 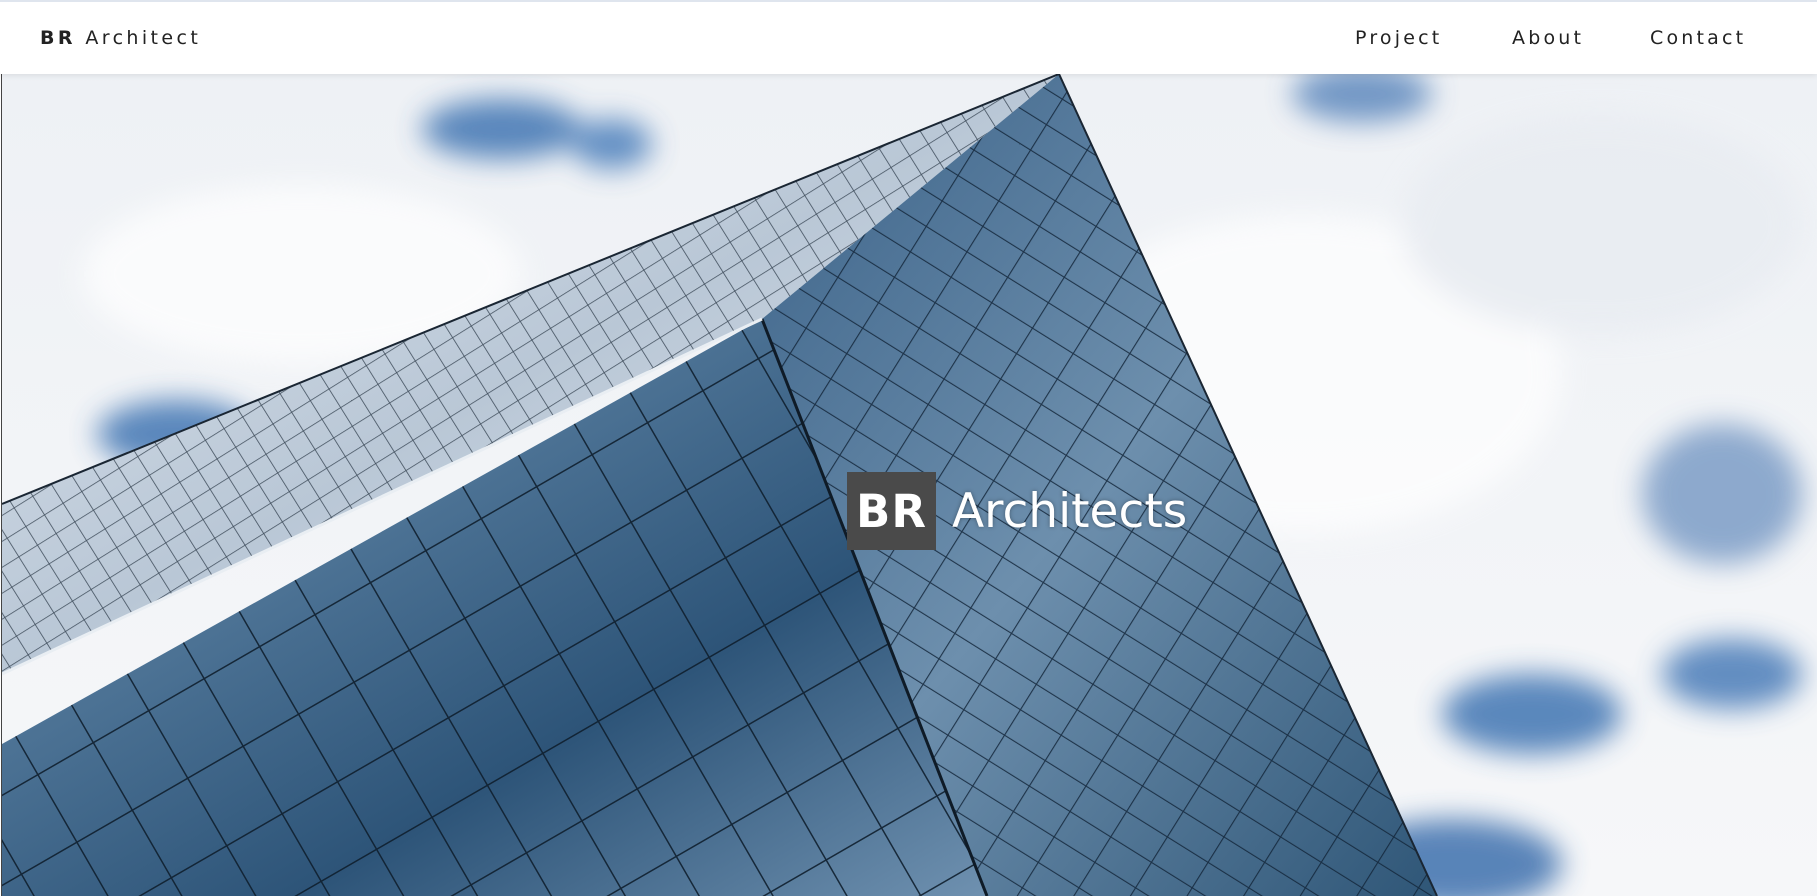 I want to click on hero-logo-mark: BR, so click(x=891, y=511).